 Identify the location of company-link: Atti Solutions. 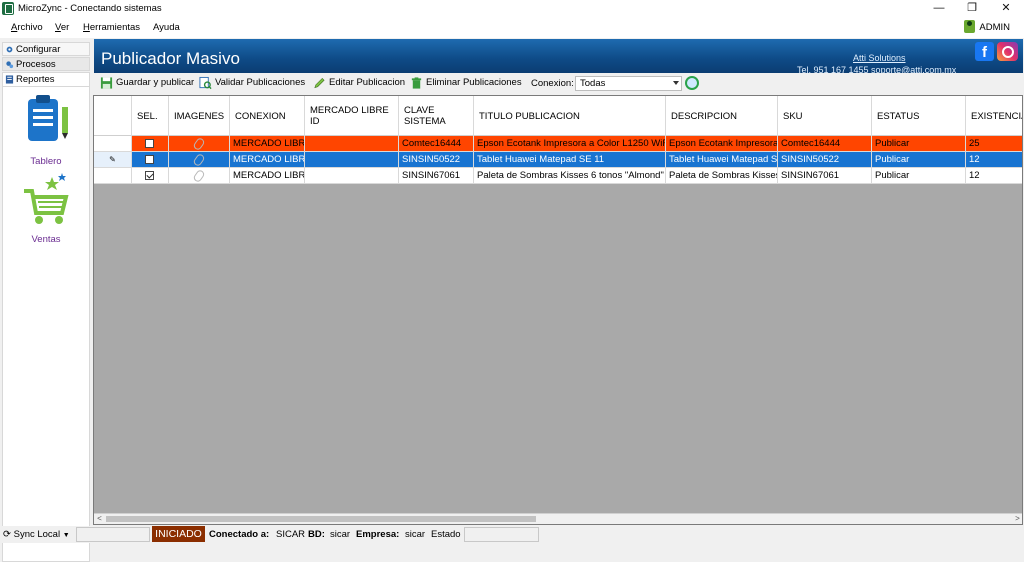
(879, 58).